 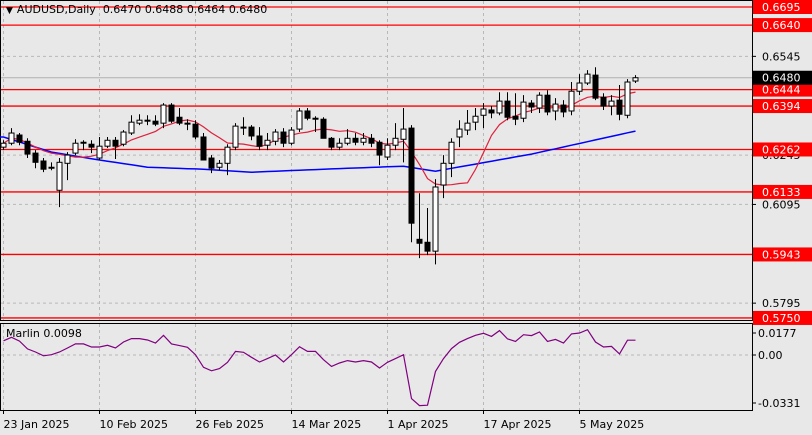 What do you see at coordinates (781, 78) in the screenshot?
I see `current-price-label: 0.6480` at bounding box center [781, 78].